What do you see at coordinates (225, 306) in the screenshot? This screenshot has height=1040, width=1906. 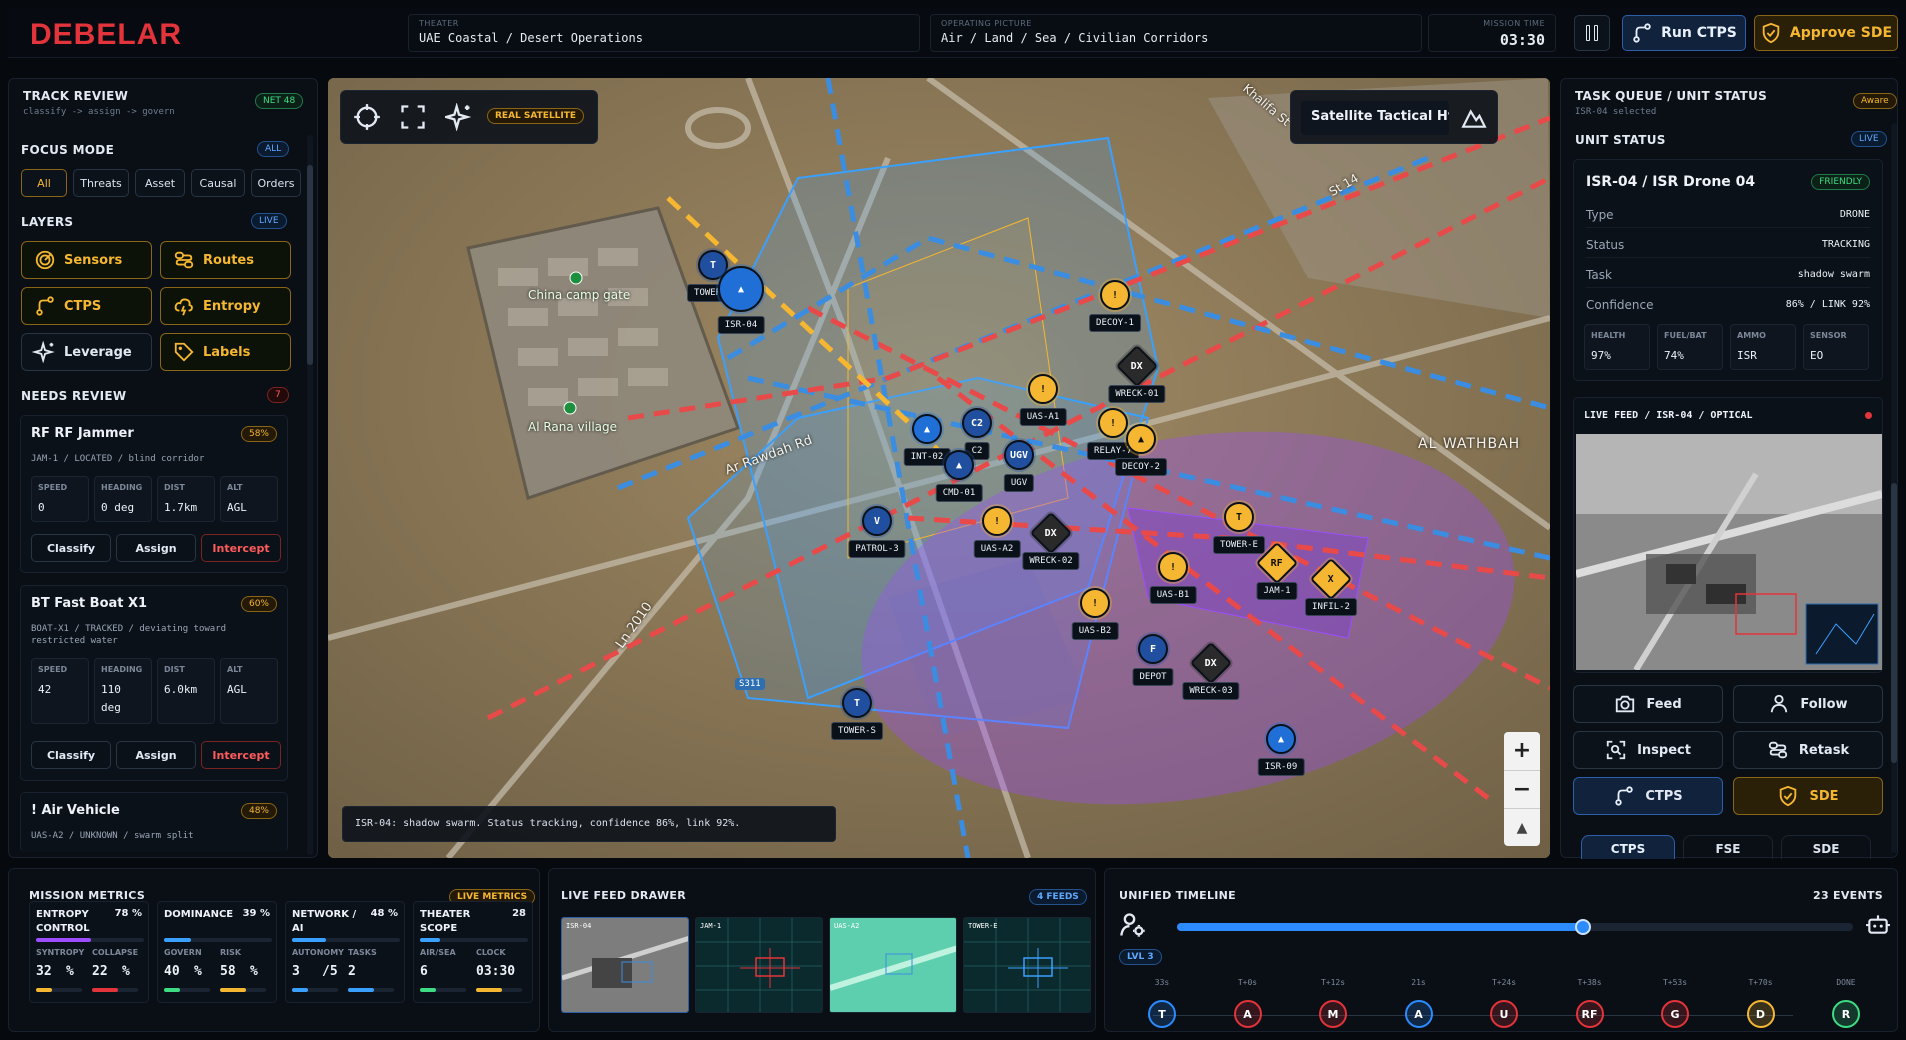 I see `layer-entropy-toggle: Entropy` at bounding box center [225, 306].